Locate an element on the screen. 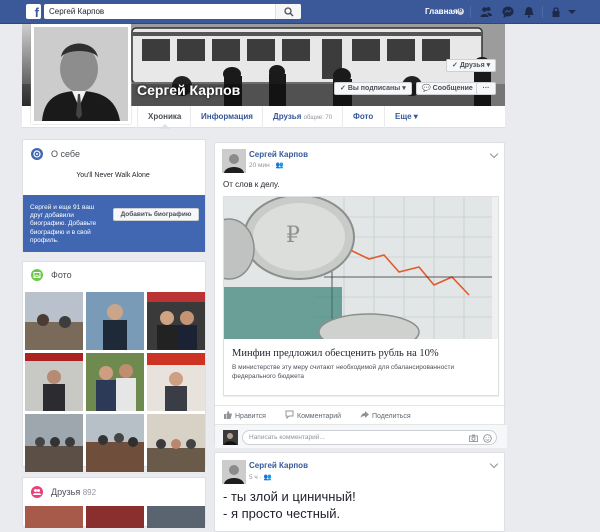 The height and width of the screenshot is (532, 600). share-icon is located at coordinates (364, 414).